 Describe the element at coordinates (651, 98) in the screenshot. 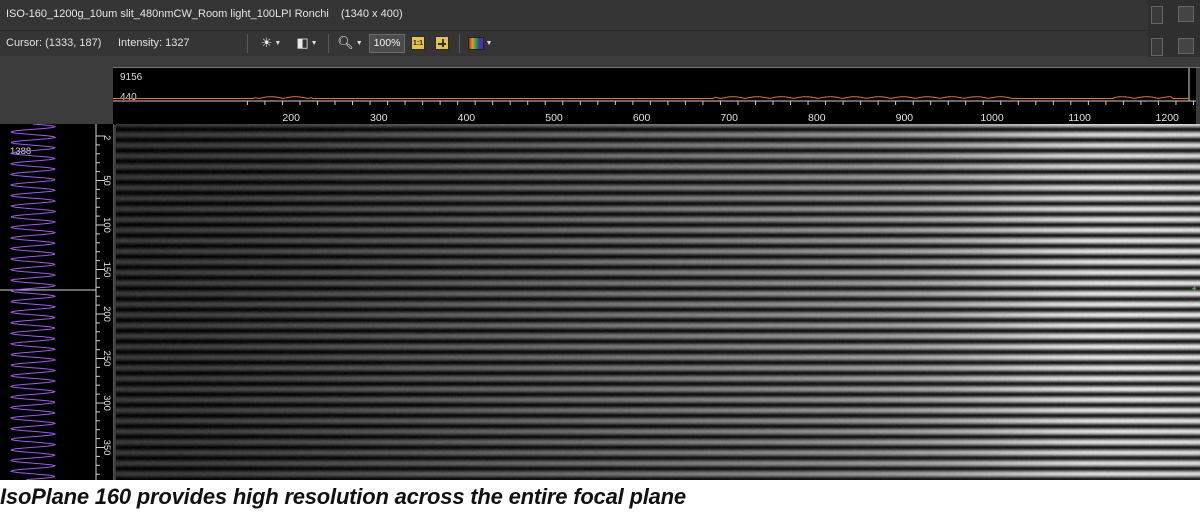

I see `horizontal-profile-line` at that location.